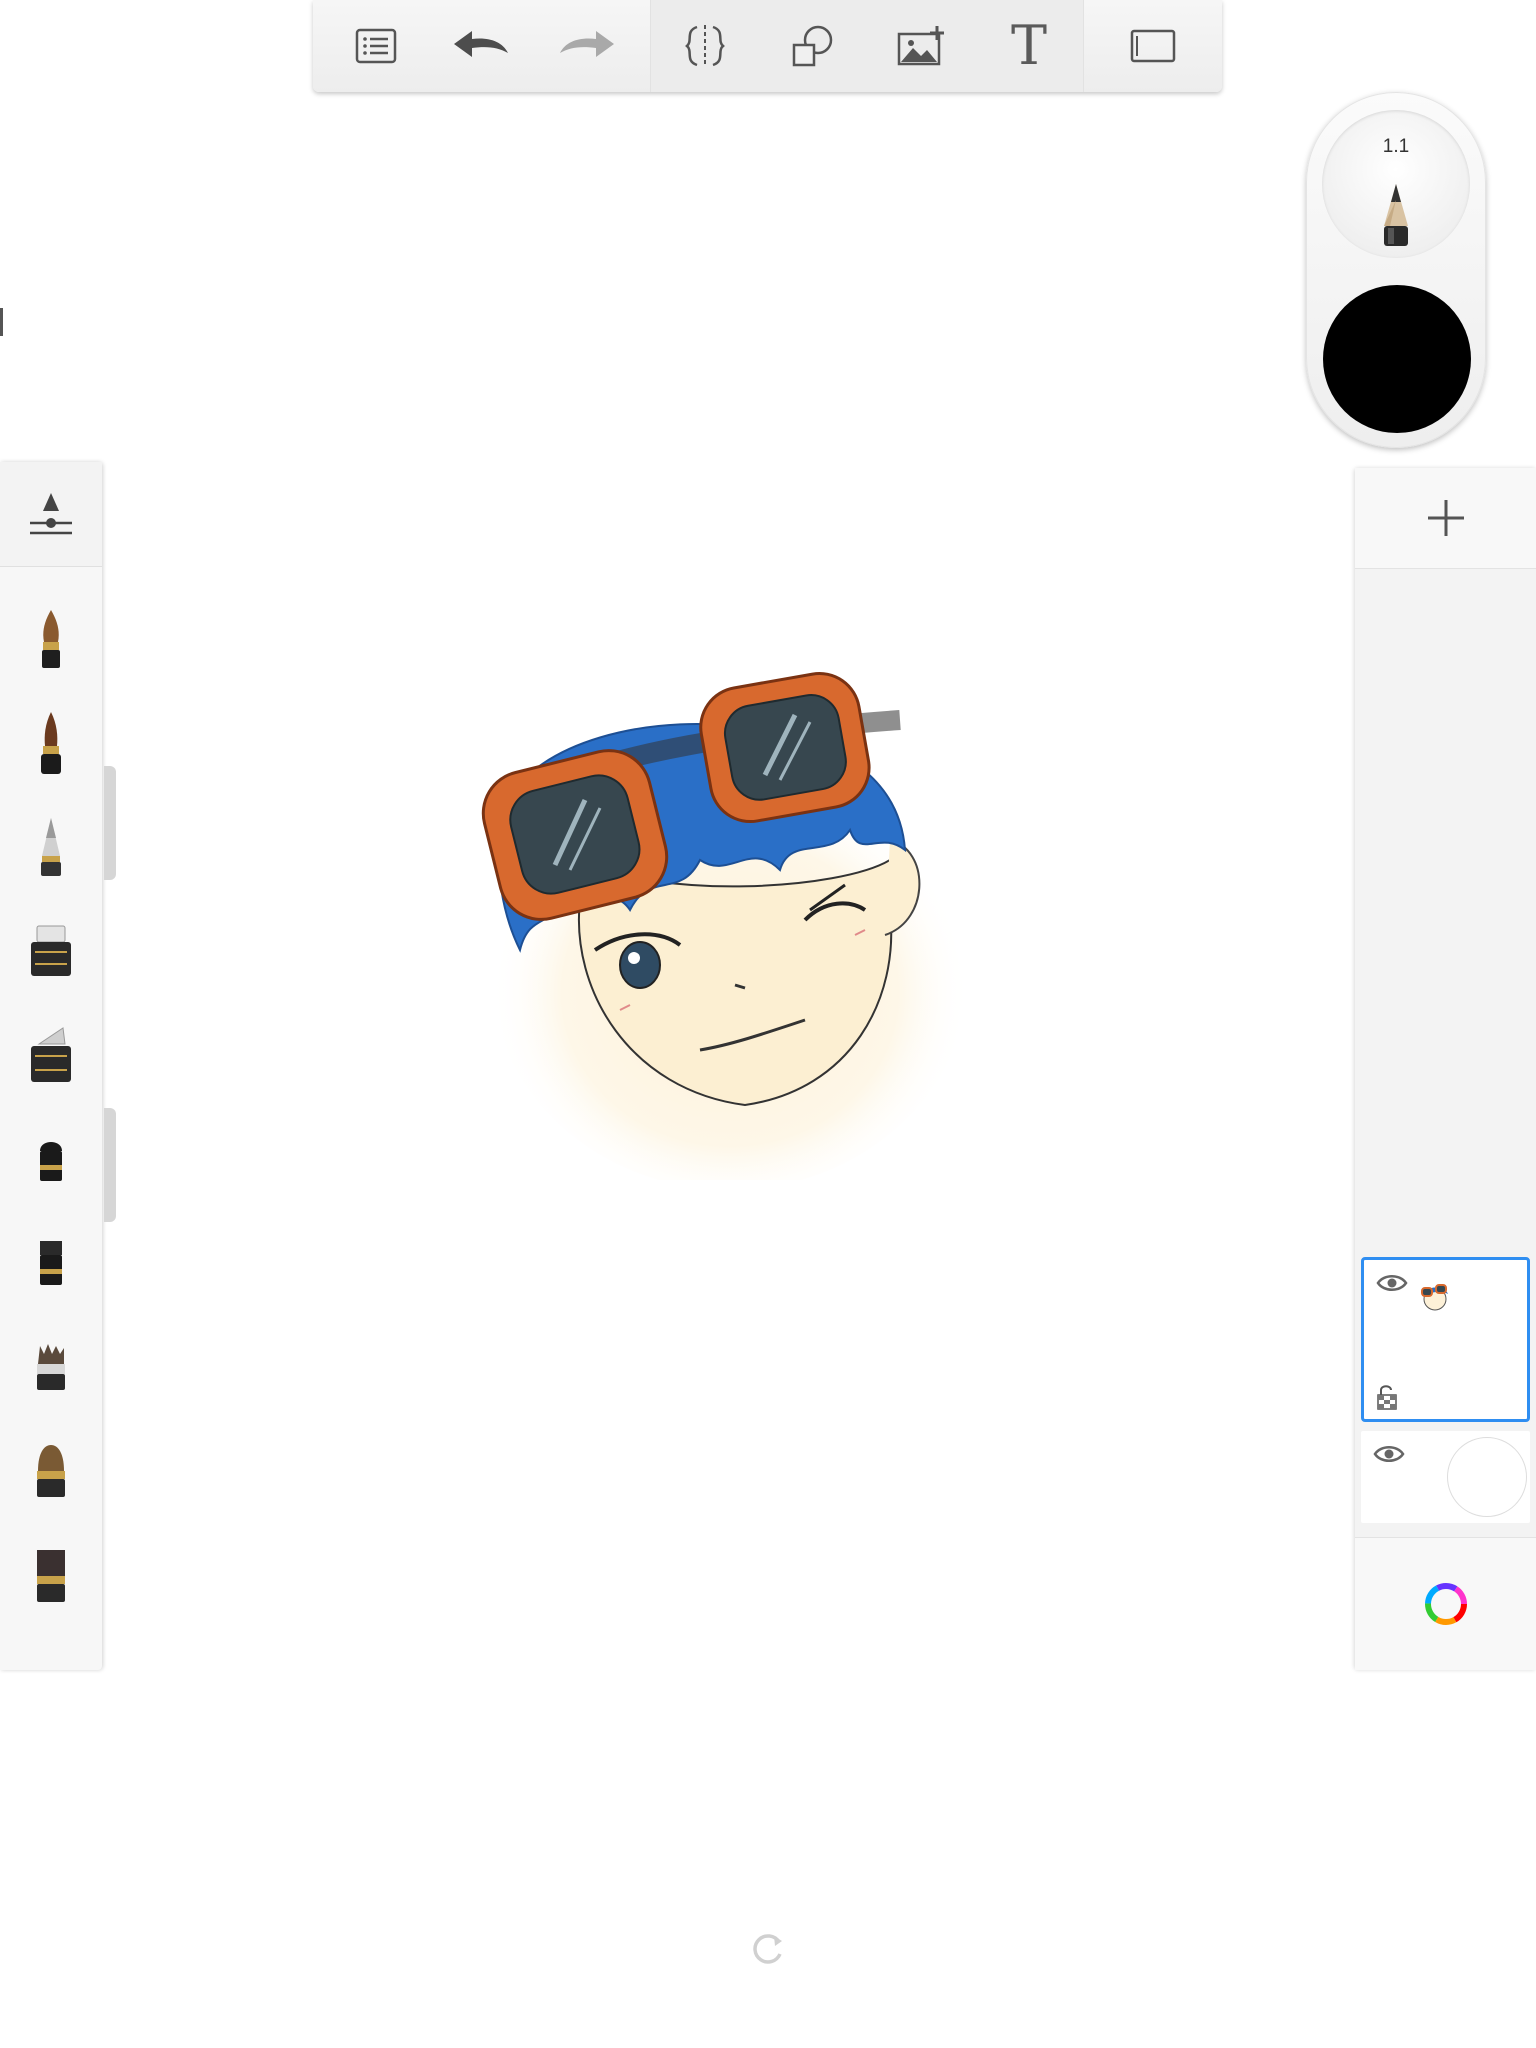 The image size is (1536, 2048). What do you see at coordinates (1387, 1397) in the screenshot?
I see `alpha-lock-icon` at bounding box center [1387, 1397].